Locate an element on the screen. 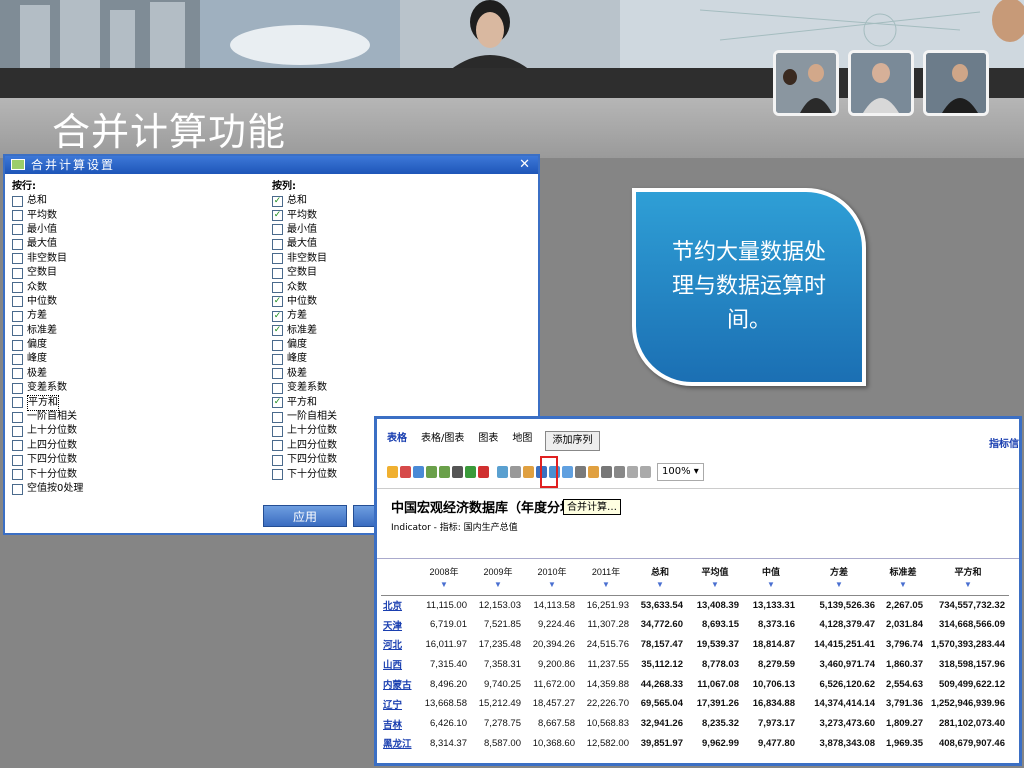 The height and width of the screenshot is (768, 1024). row-option: 标准差 is located at coordinates (47, 331).